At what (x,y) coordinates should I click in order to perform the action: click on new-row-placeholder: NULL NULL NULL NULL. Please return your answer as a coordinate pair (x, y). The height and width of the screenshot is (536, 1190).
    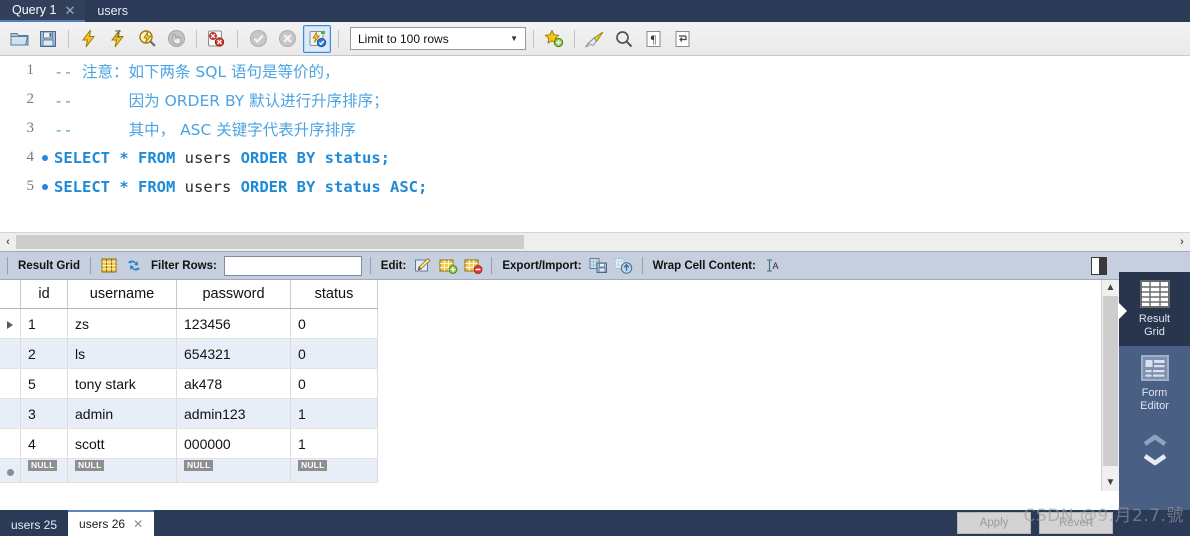
    Looking at the image, I should click on (189, 470).